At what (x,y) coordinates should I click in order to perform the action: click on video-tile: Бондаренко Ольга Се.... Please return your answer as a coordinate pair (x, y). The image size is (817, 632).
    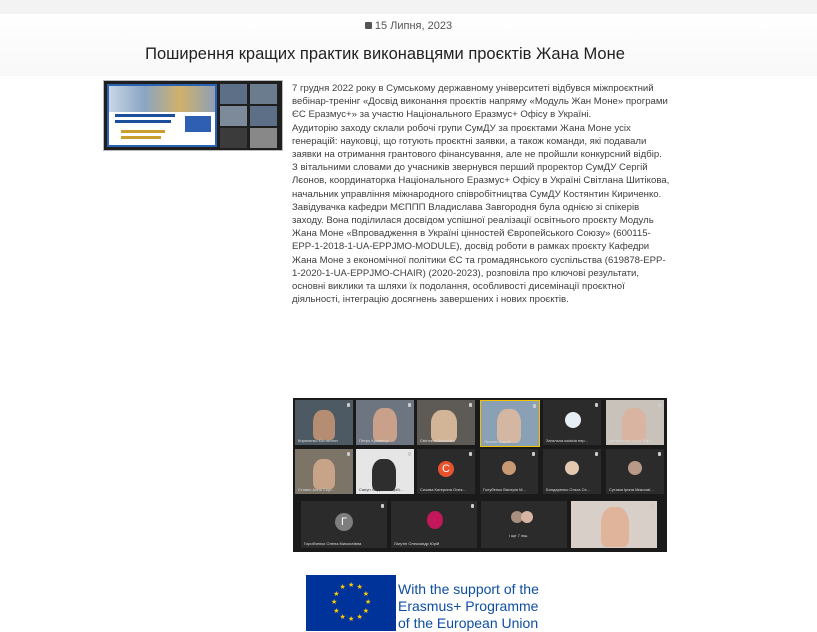
    Looking at the image, I should click on (572, 471).